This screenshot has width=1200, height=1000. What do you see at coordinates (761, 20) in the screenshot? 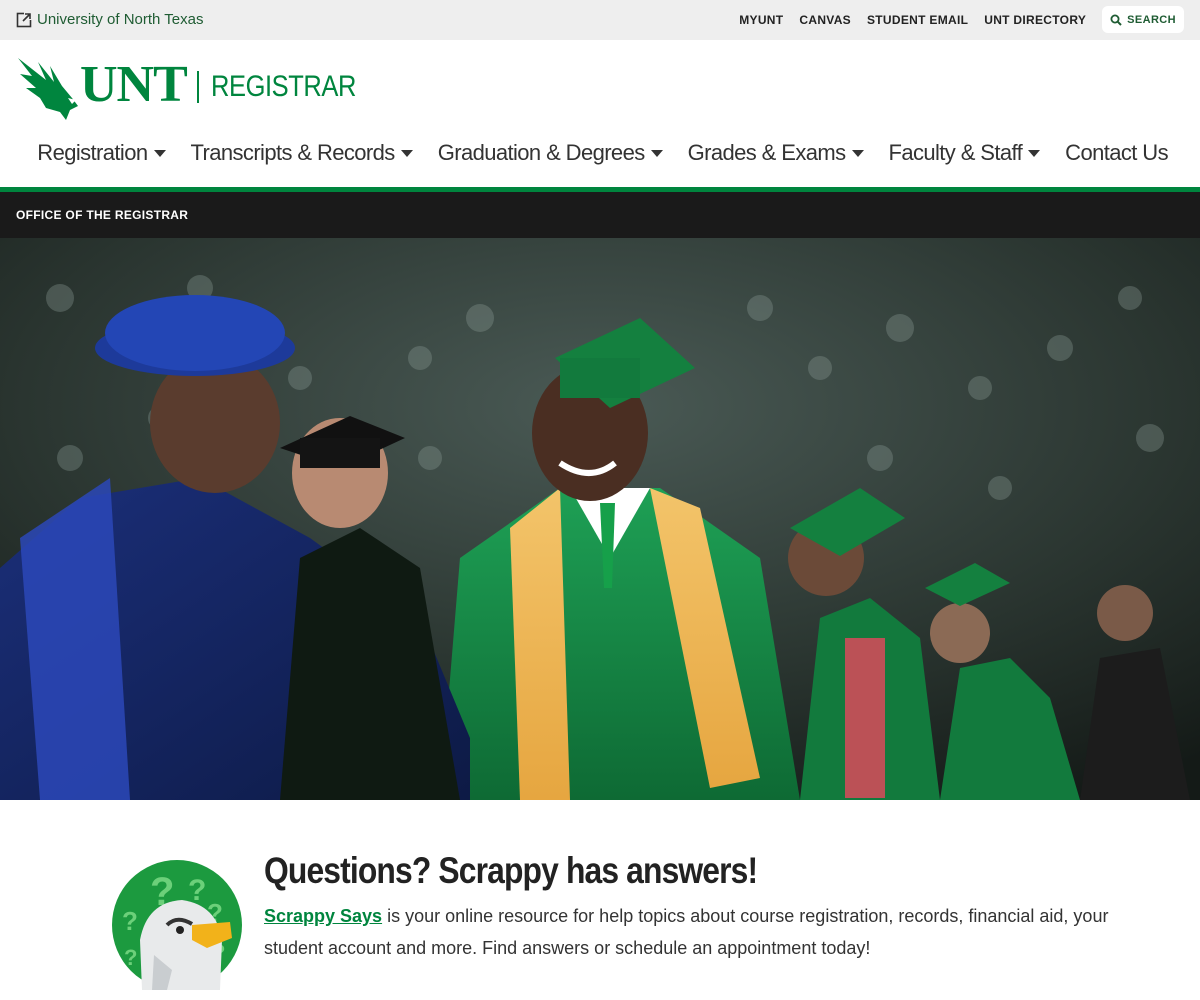
I see `myunt-link: MYUNT` at bounding box center [761, 20].